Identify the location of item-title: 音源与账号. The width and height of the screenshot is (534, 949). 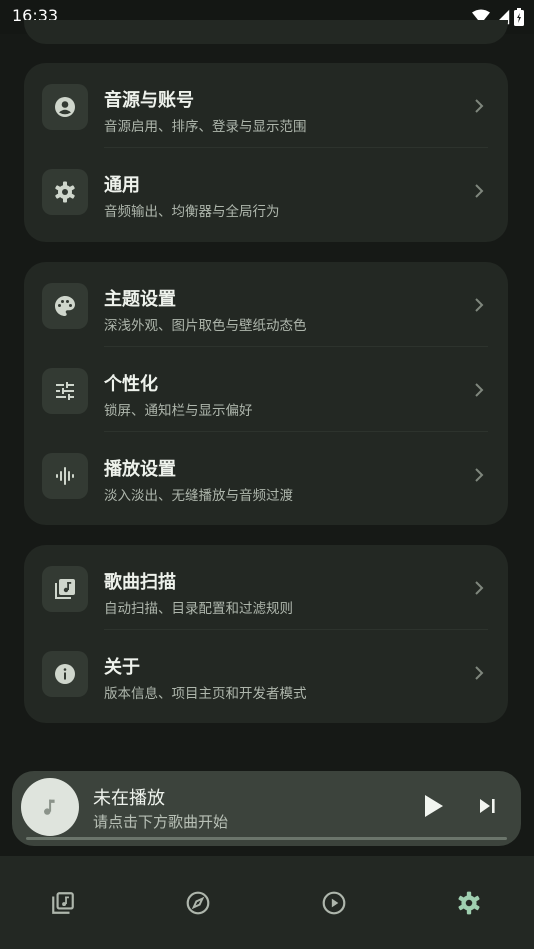
(149, 100).